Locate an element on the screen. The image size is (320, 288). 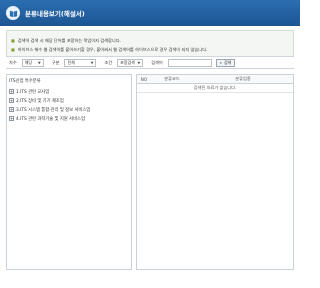
search-icon: ⌕ is located at coordinates (220, 62).